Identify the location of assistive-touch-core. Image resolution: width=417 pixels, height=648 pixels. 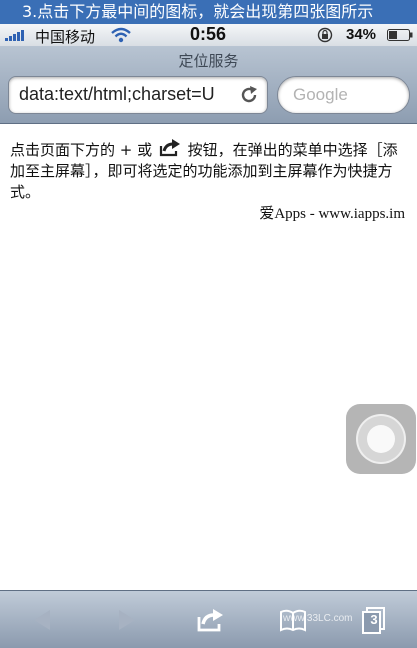
(381, 439).